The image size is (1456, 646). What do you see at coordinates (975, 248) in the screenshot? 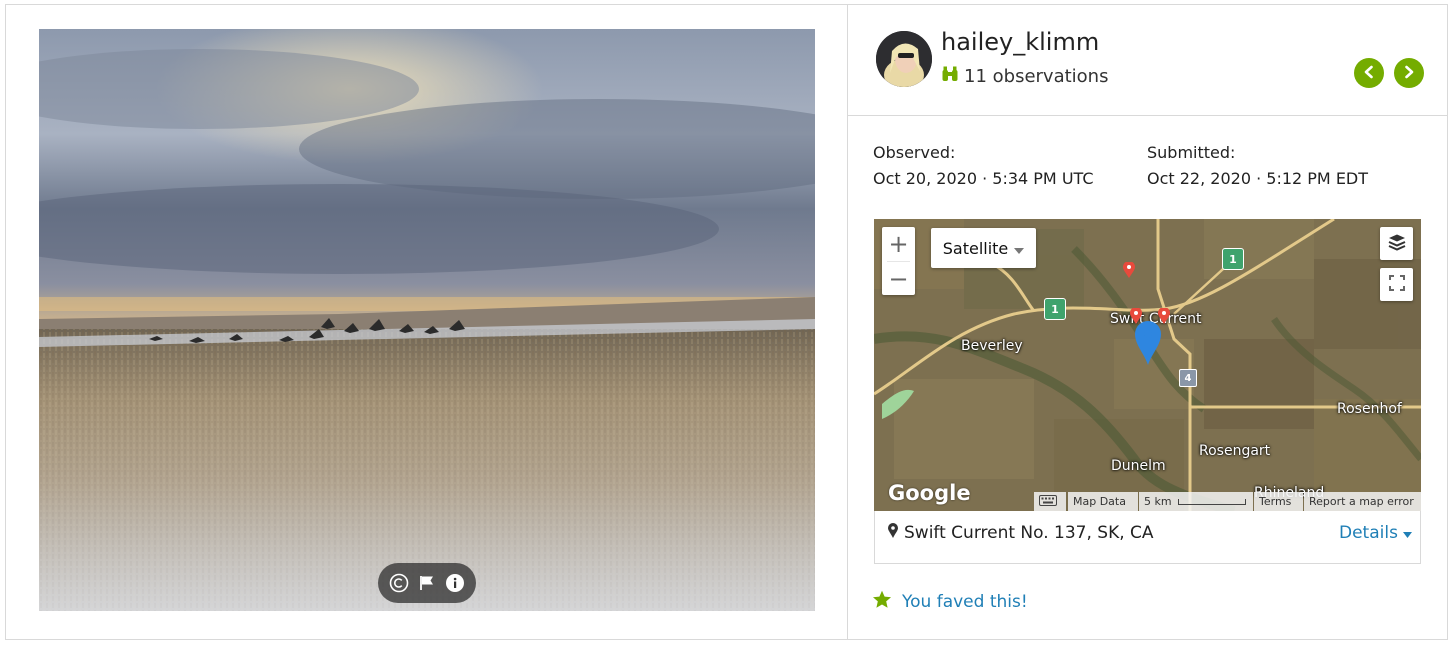
I see `map-type-label: Satellite` at bounding box center [975, 248].